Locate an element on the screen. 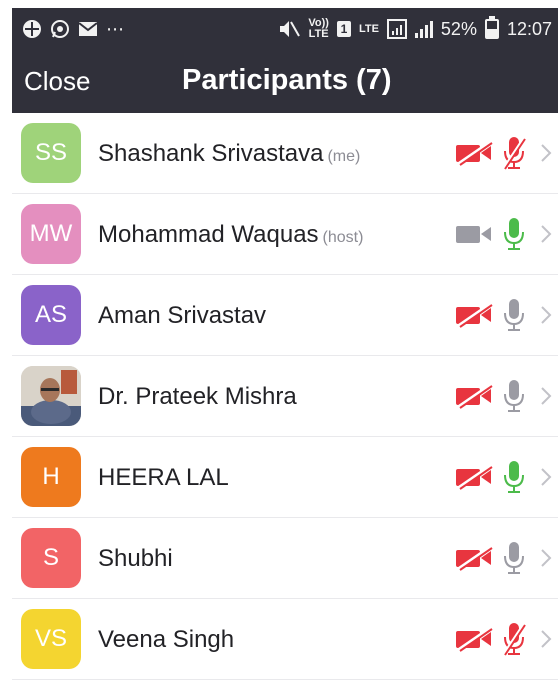 This screenshot has width=558, height=680. avatar-initials: S is located at coordinates (50, 557).